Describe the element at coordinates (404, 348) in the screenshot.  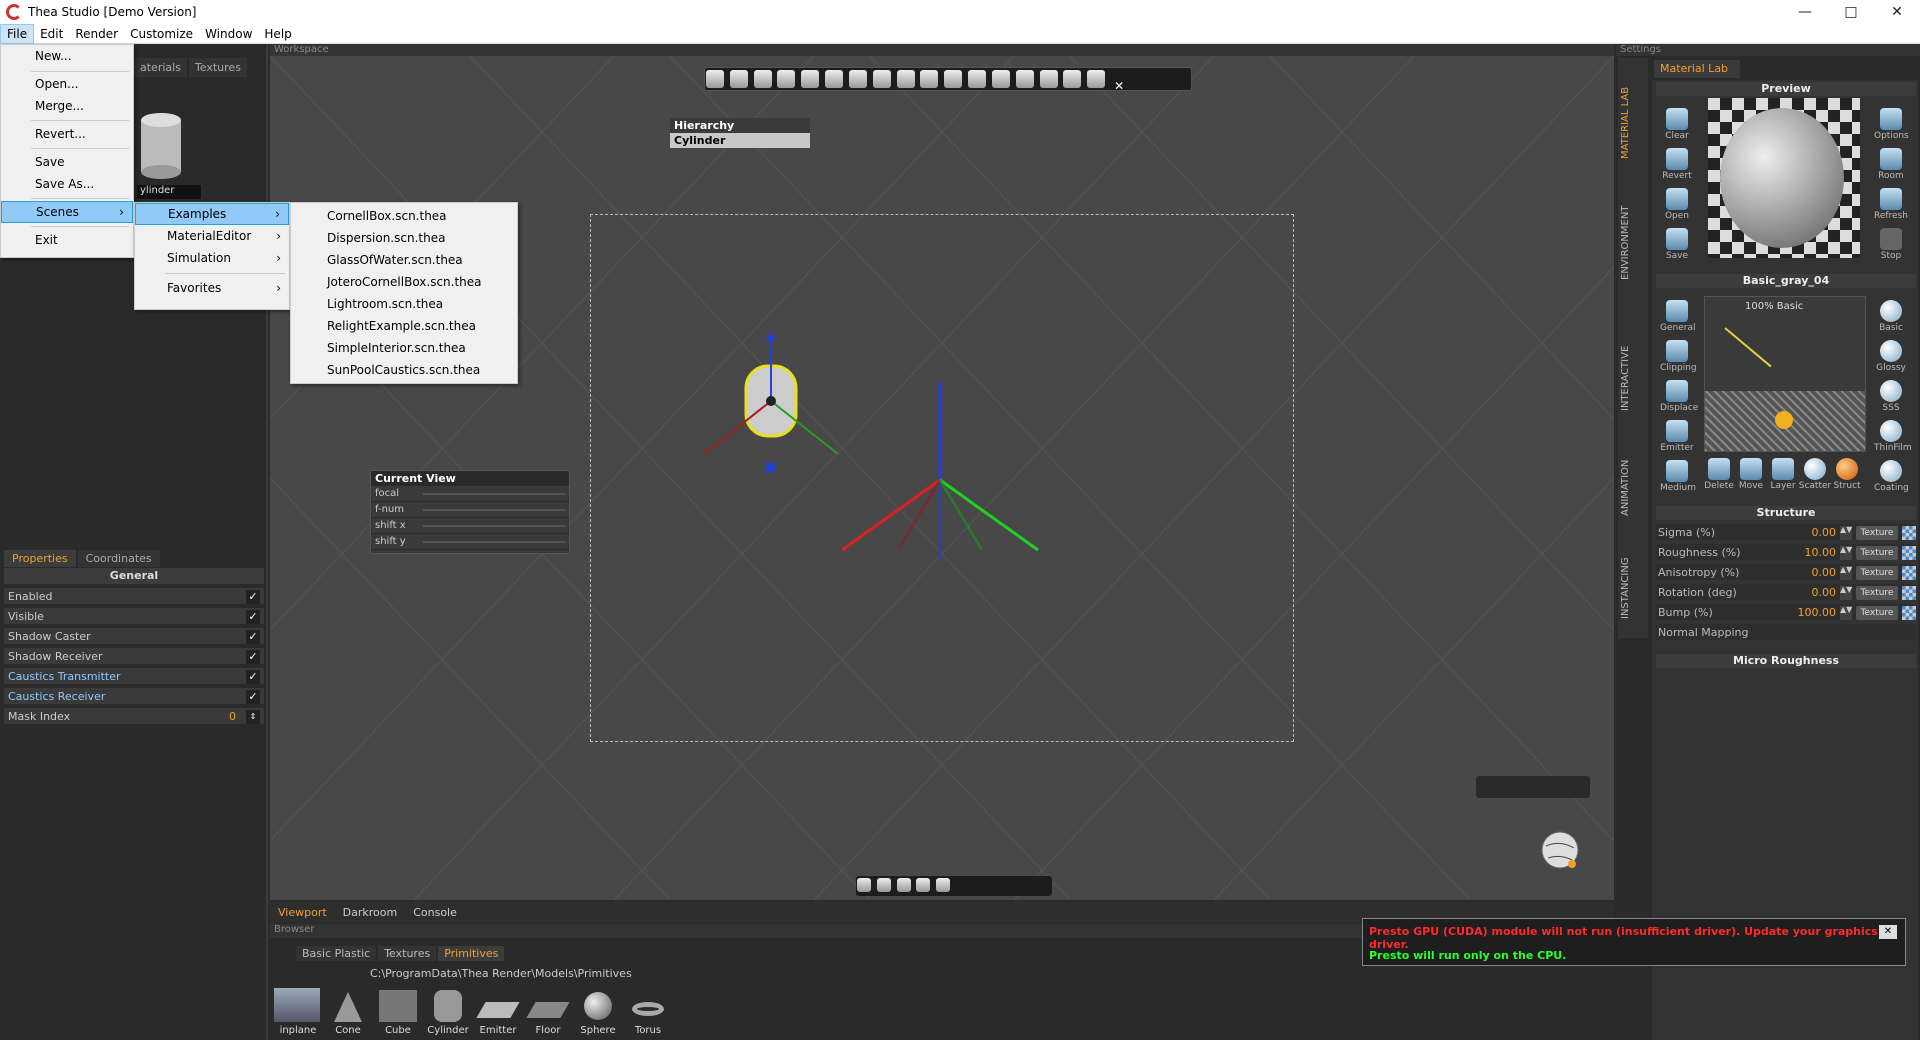
I see `menu-item-scene-file: SimpleInterior.scn.thea` at that location.